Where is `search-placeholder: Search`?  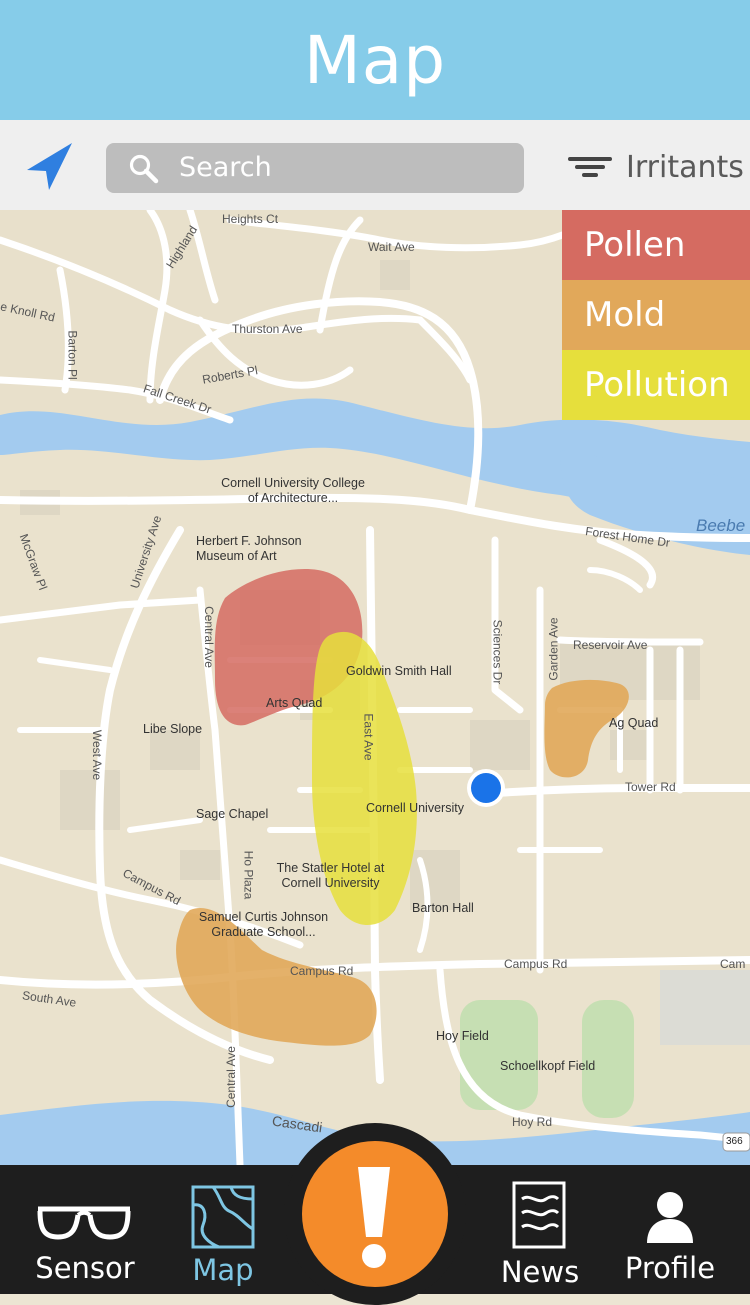 search-placeholder: Search is located at coordinates (225, 167).